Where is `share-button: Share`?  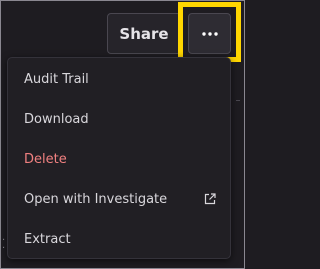
share-button: Share is located at coordinates (144, 33).